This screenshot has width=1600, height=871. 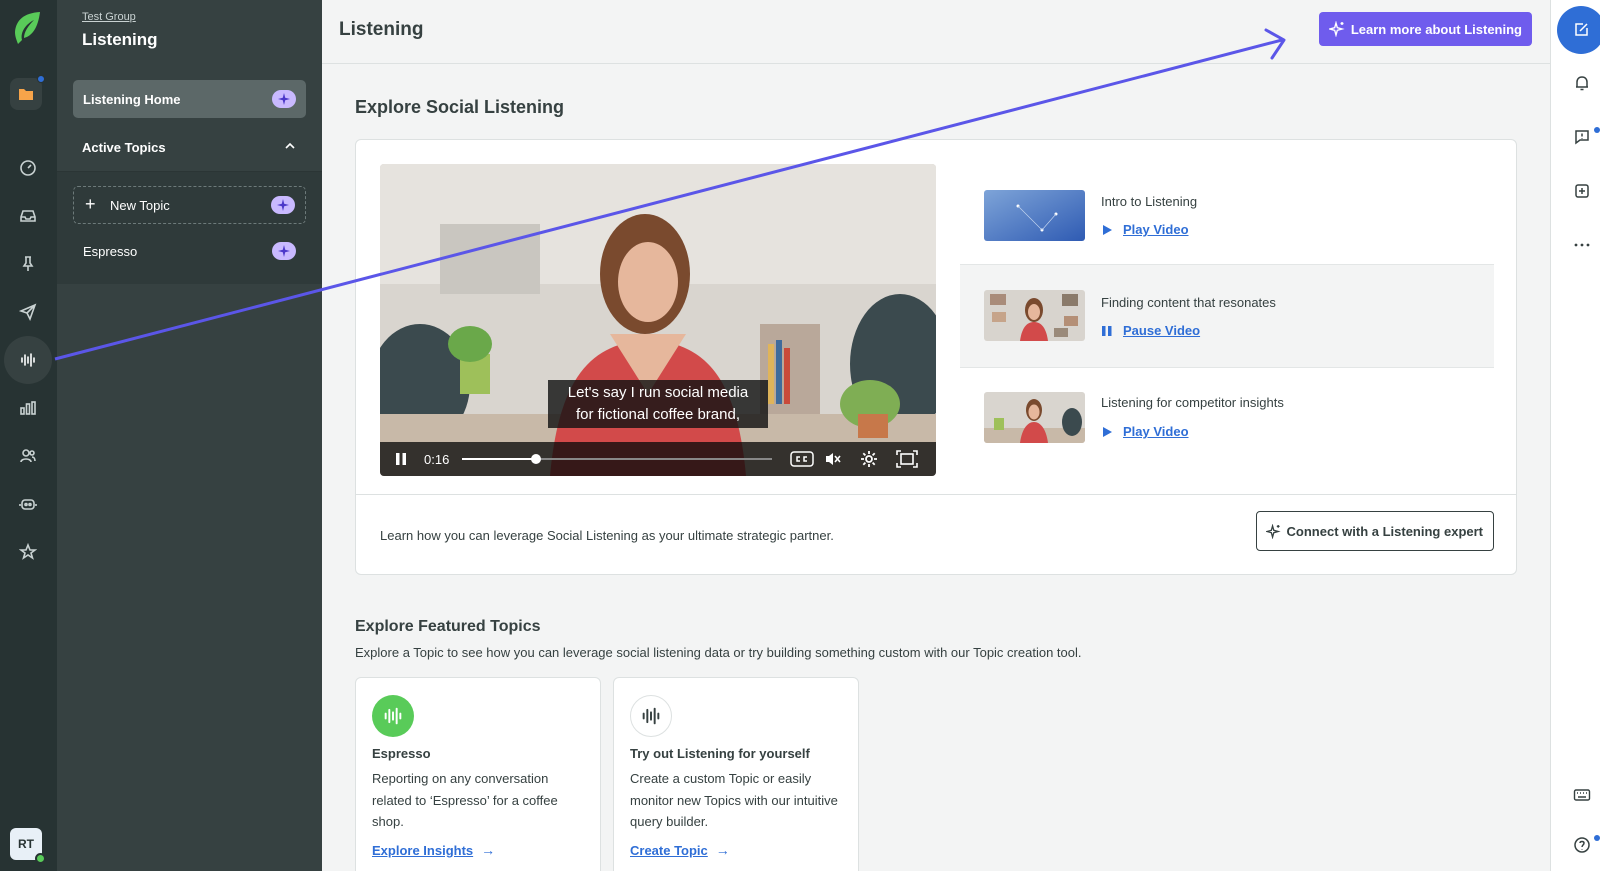 What do you see at coordinates (499, 459) in the screenshot?
I see `video-progress-fill` at bounding box center [499, 459].